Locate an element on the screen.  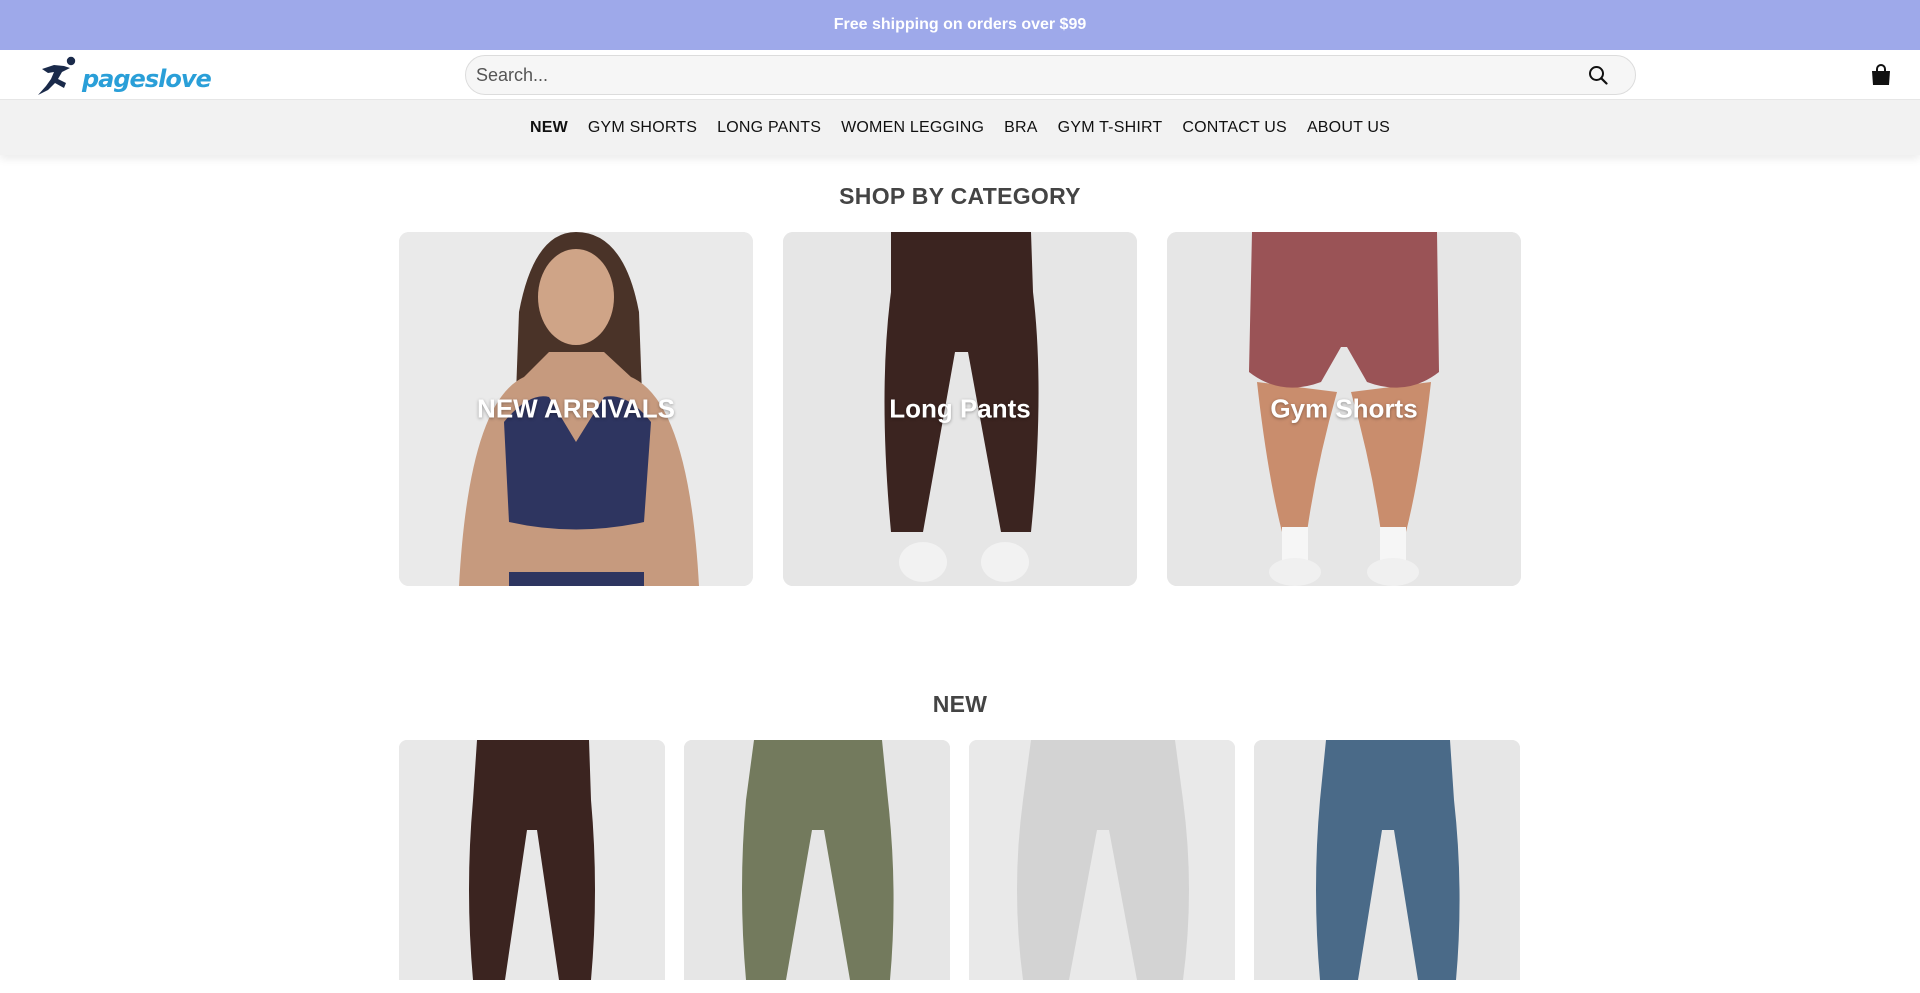
product-grid is located at coordinates (960, 860).